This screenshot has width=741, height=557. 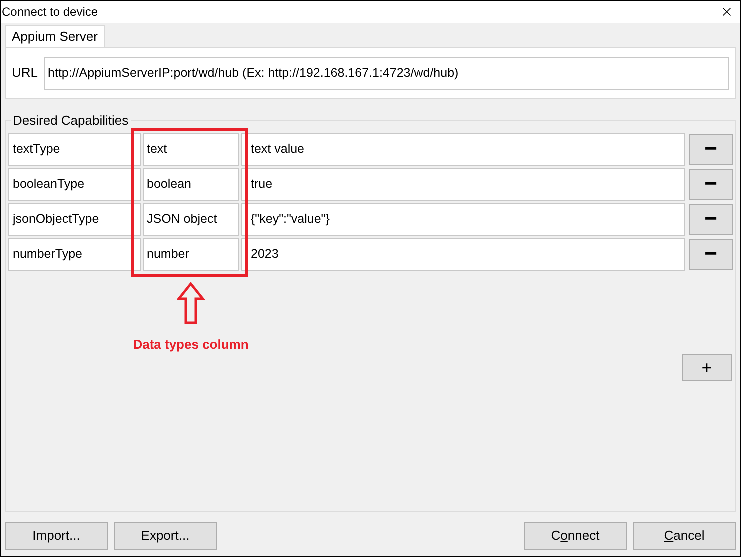 I want to click on type-cell: number, so click(x=191, y=254).